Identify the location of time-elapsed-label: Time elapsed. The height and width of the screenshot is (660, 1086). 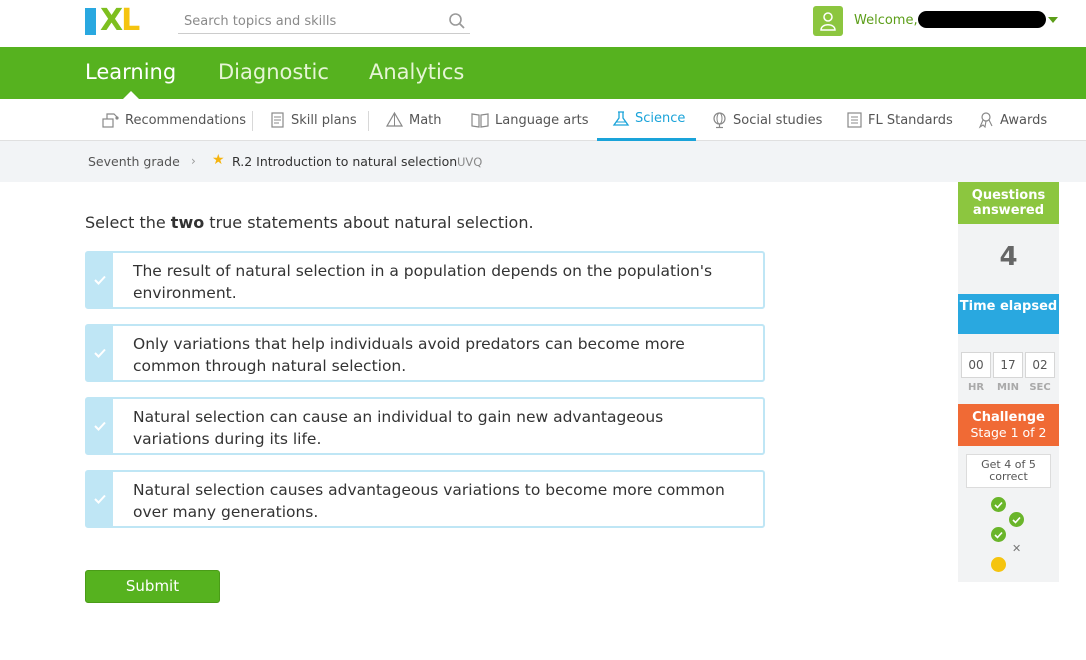
(1008, 314).